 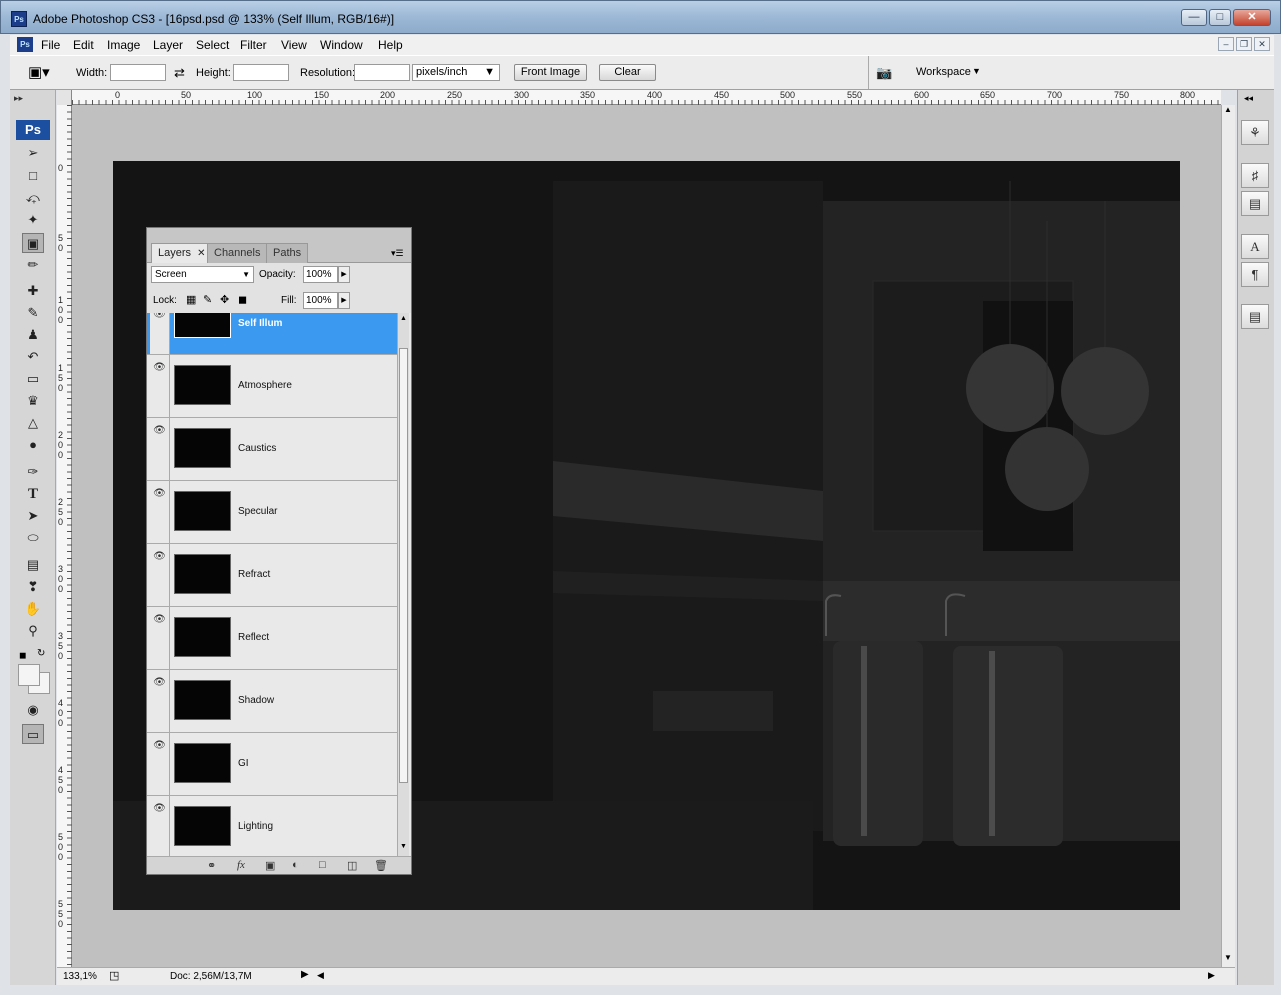 What do you see at coordinates (1228, 536) in the screenshot?
I see `vertical-scrollbar: ▲ ▼` at bounding box center [1228, 536].